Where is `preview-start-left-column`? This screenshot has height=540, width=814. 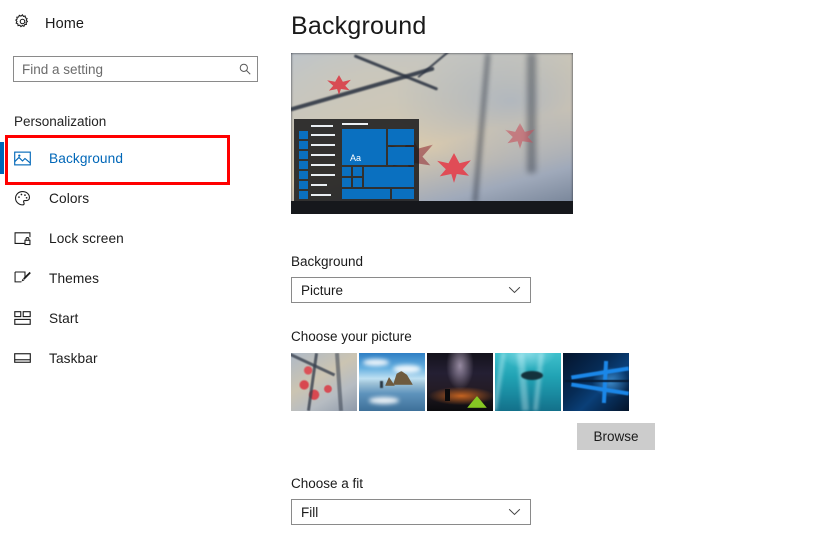
preview-start-left-column is located at coordinates (318, 161).